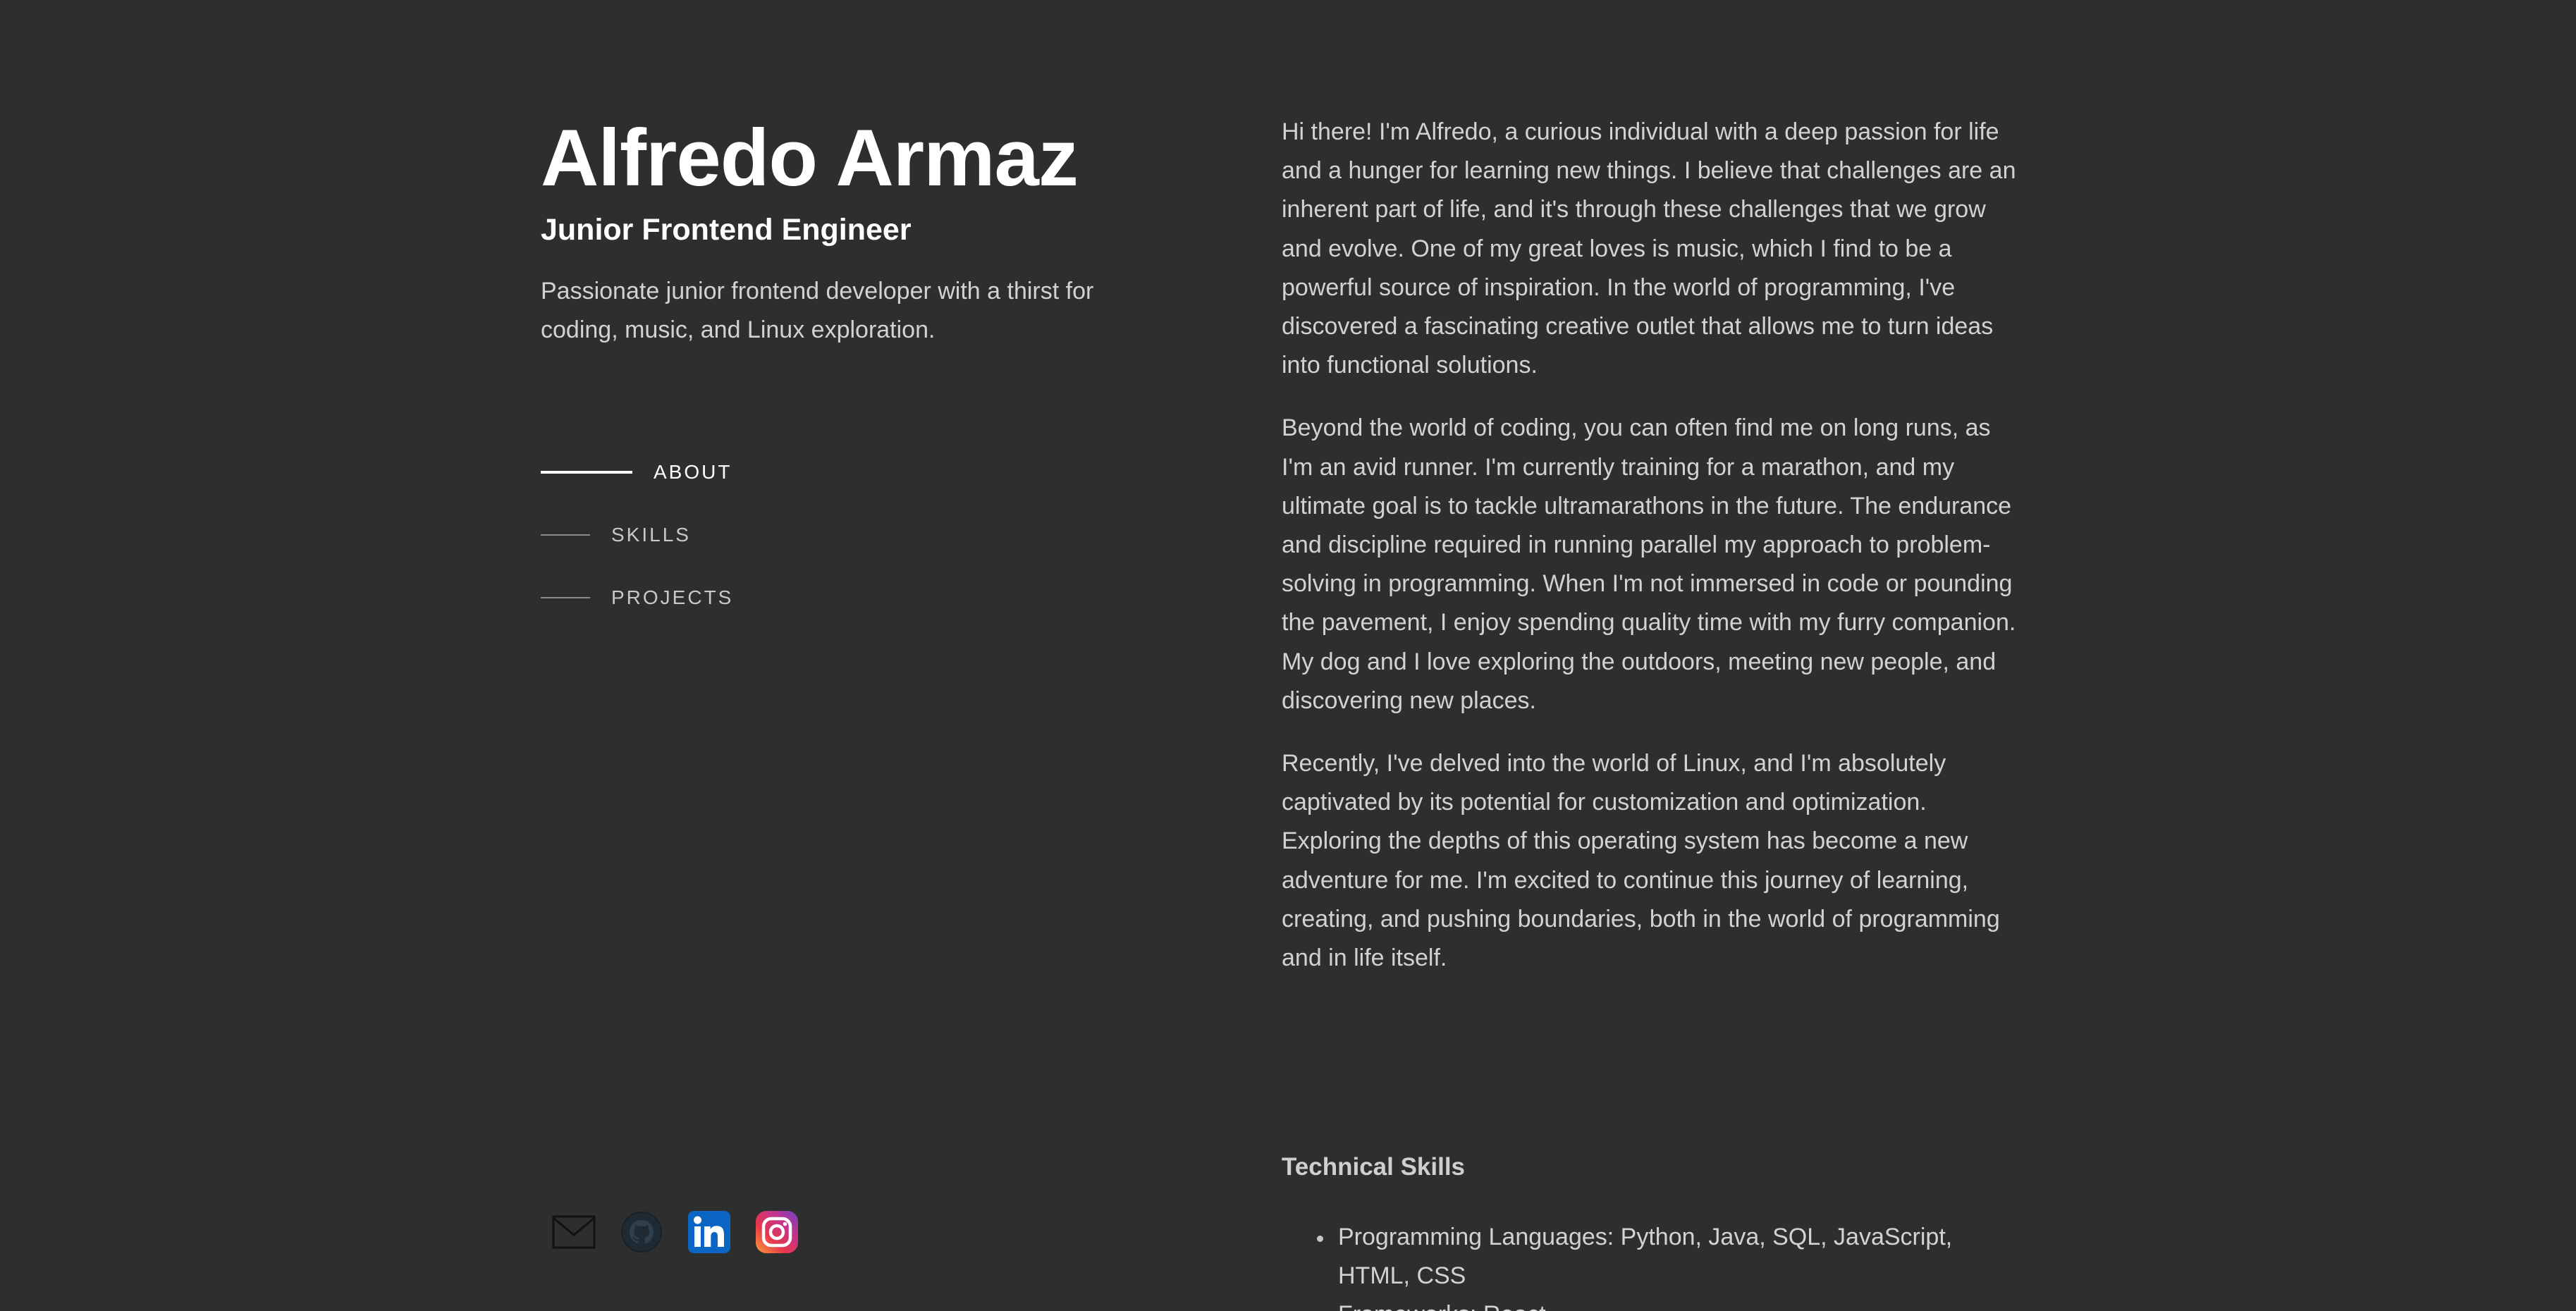 The width and height of the screenshot is (2576, 1311). What do you see at coordinates (810, 158) in the screenshot?
I see `profile-name: Alfredo Armaz` at bounding box center [810, 158].